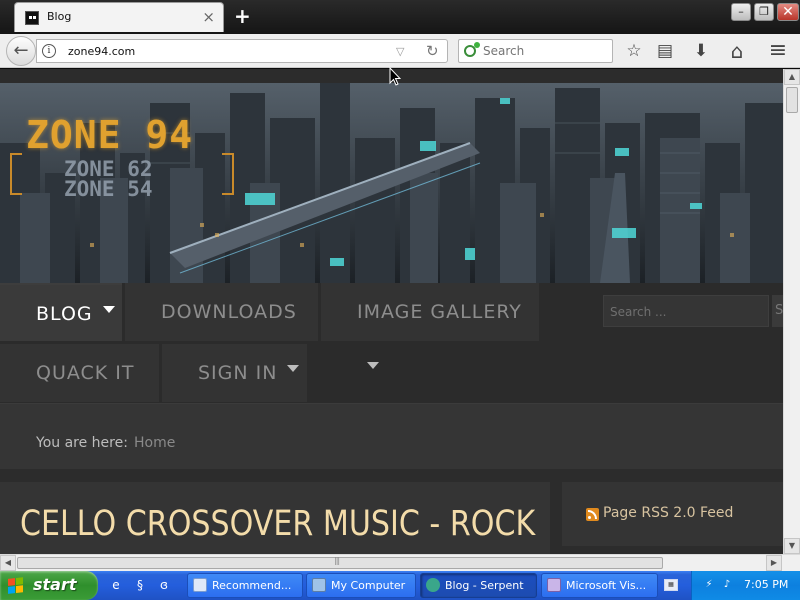  What do you see at coordinates (164, 585) in the screenshot?
I see `ie-alt-quicklaunch-icon: ɞ` at bounding box center [164, 585].